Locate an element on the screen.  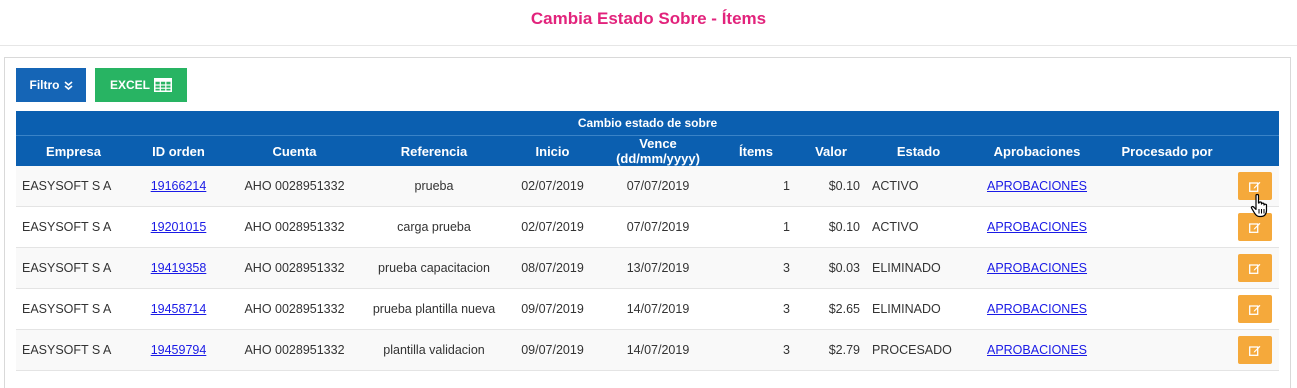
column-header-valor: Valor is located at coordinates (831, 151).